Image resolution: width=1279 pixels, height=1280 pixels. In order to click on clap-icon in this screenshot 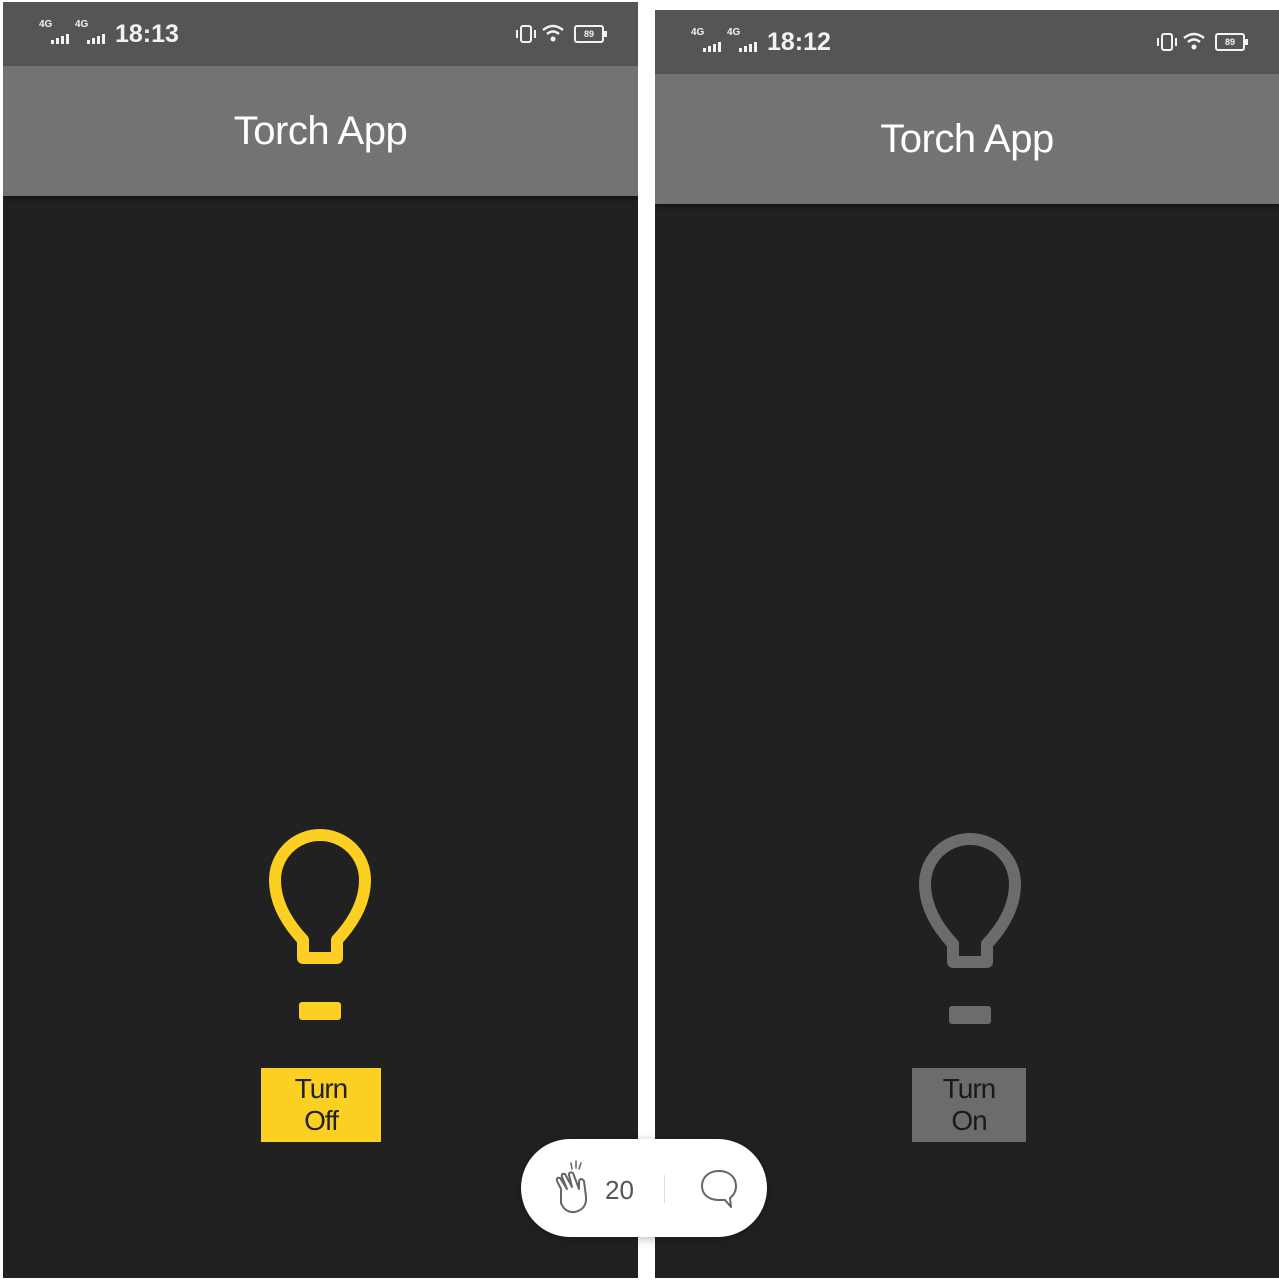, I will do `click(574, 1187)`.